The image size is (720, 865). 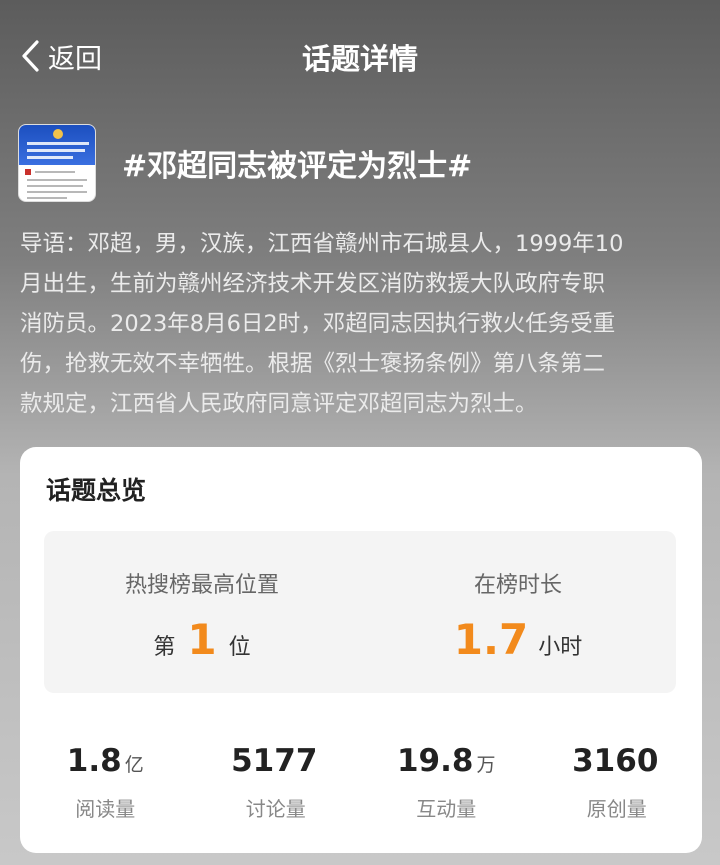 What do you see at coordinates (617, 782) in the screenshot?
I see `stat-originals: 3160 原创量` at bounding box center [617, 782].